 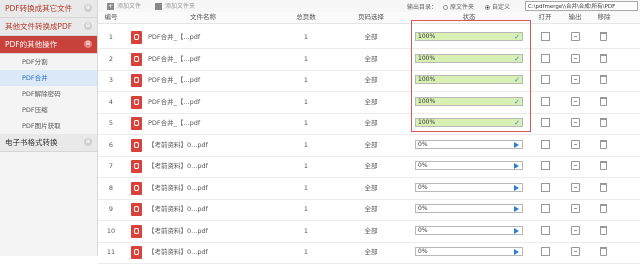 I want to click on section-label: PDF转换成其它文件, so click(x=39, y=8).